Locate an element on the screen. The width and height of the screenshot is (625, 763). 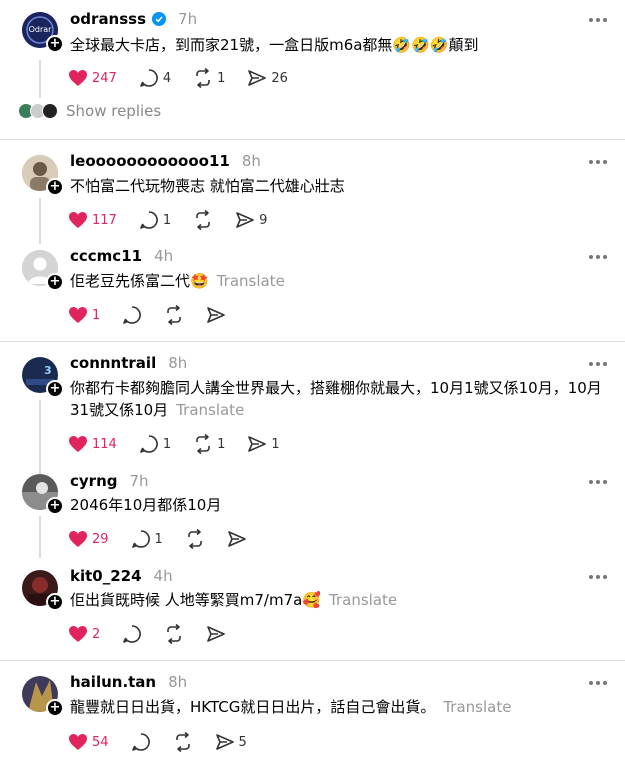
like-button: 1 is located at coordinates (84, 315).